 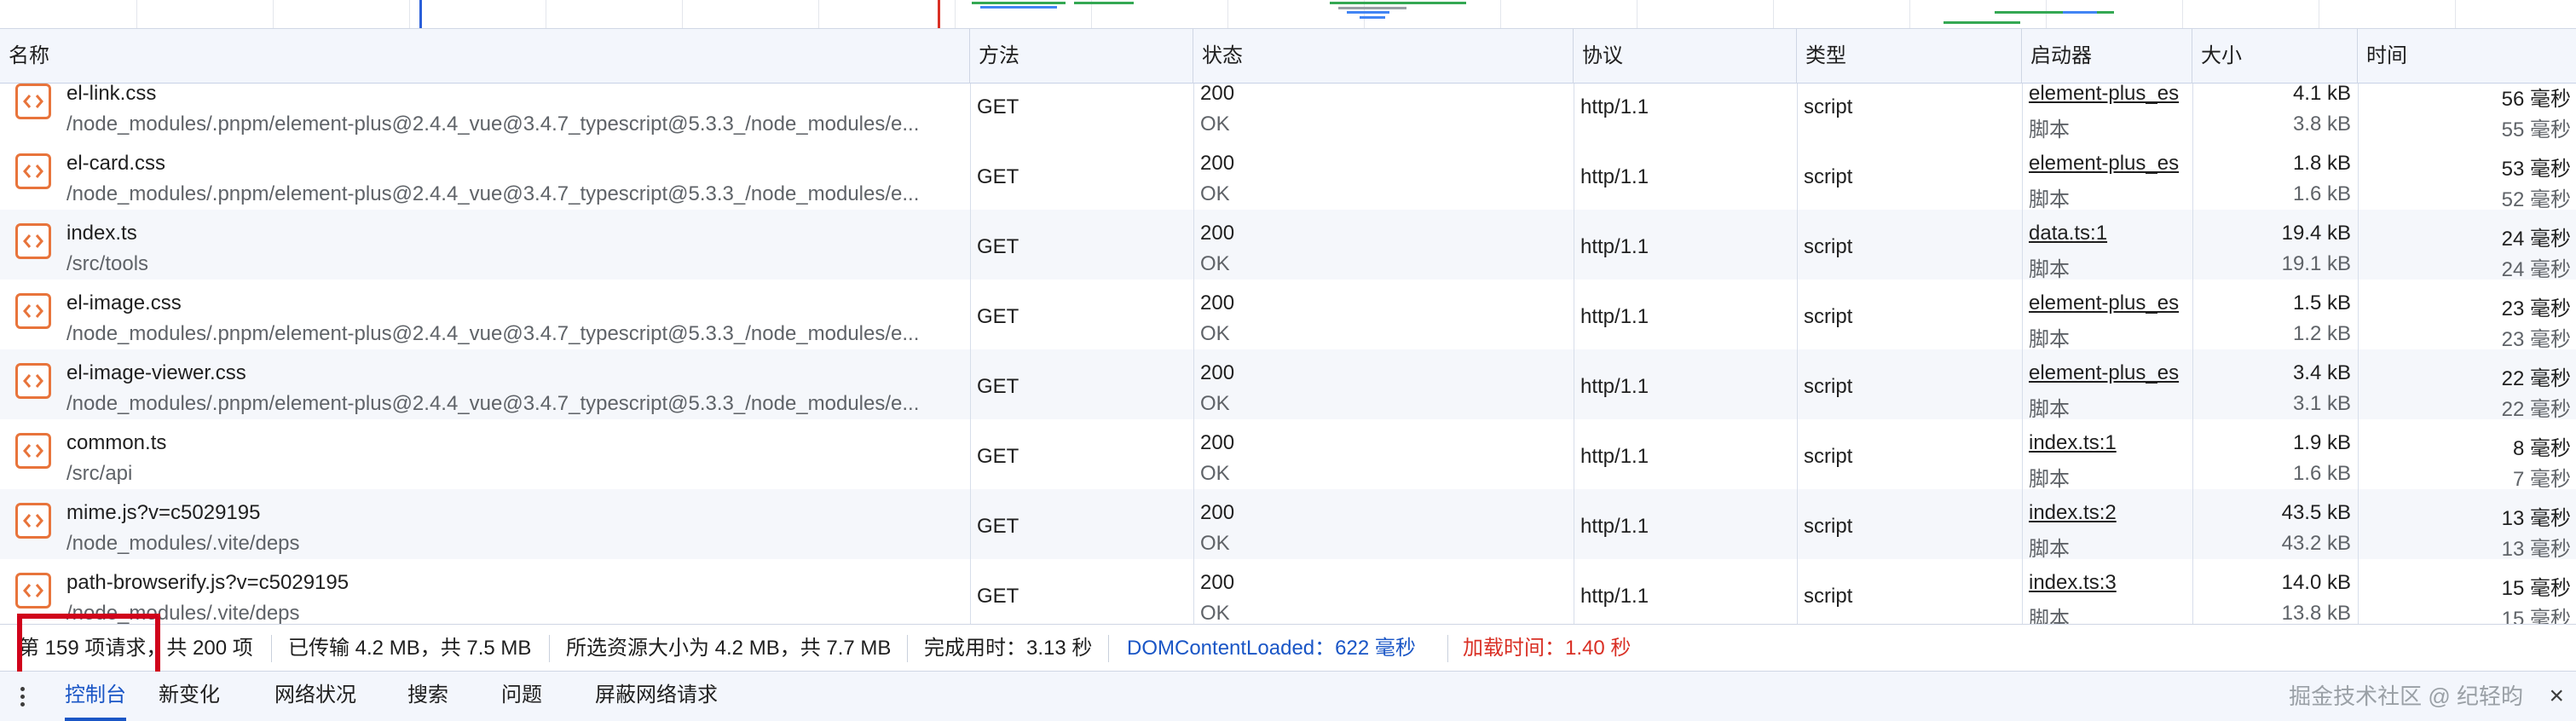 I want to click on column-header-method: 方法, so click(x=1081, y=56).